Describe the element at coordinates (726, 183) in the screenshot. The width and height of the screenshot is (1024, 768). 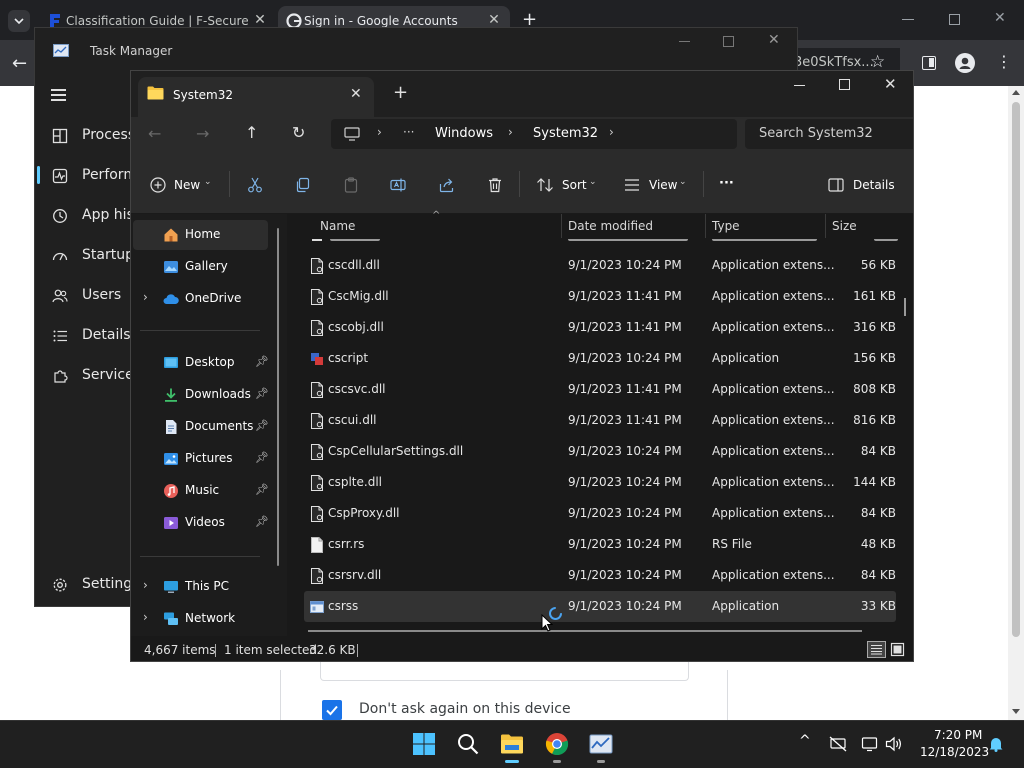
I see `more-options-button: ···` at that location.